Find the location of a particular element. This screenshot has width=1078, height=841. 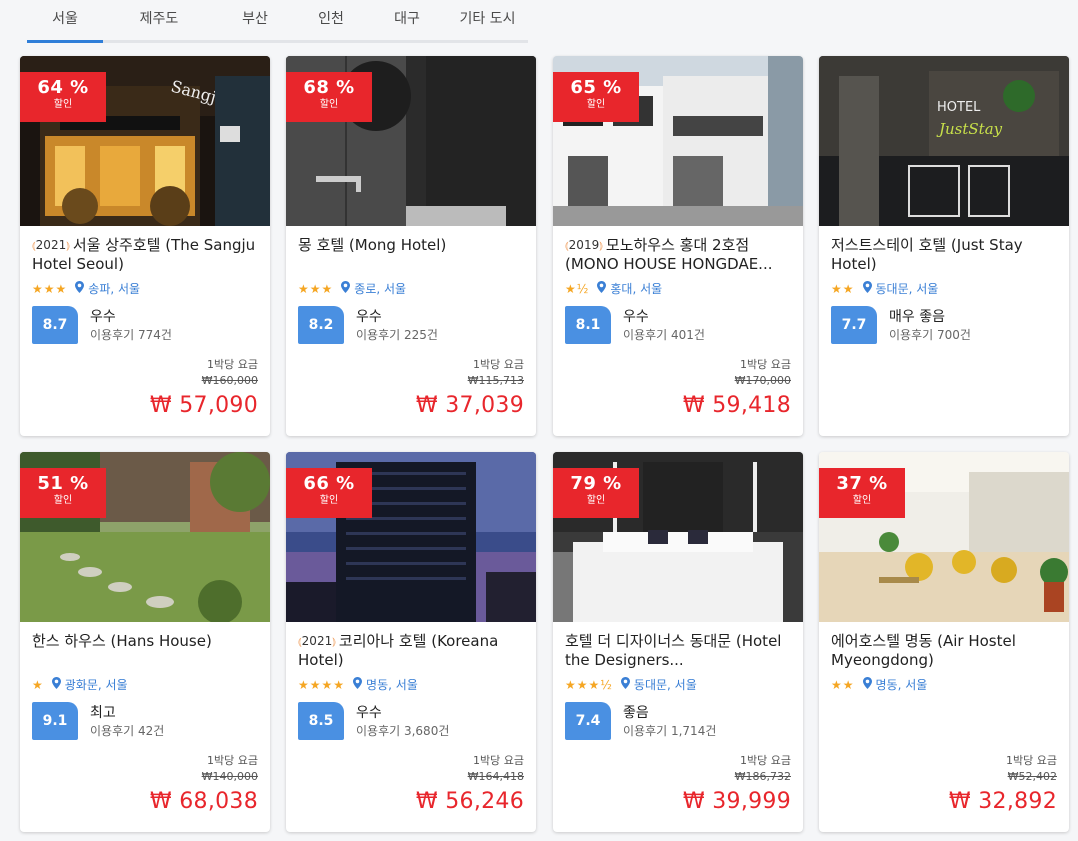

hotel-location: 종로, 서울 is located at coordinates (380, 288).